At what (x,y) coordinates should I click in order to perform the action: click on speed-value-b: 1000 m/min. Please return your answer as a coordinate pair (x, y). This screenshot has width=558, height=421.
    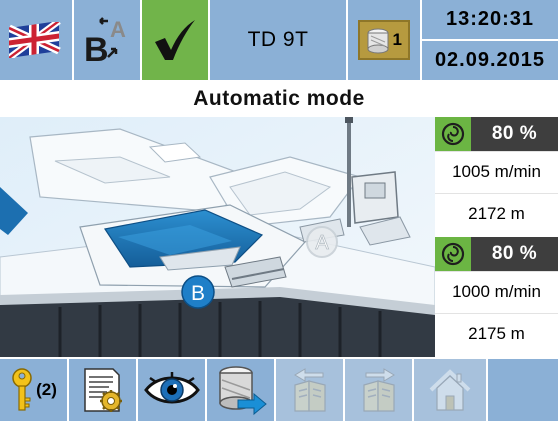
    Looking at the image, I should click on (496, 291).